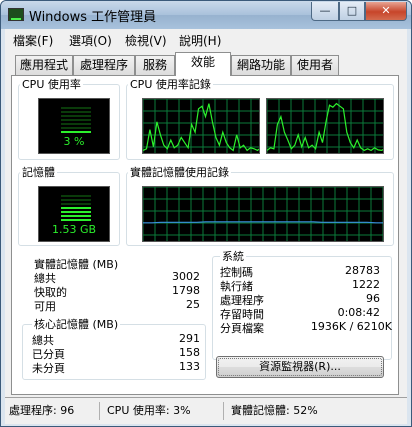 This screenshot has width=412, height=427. Describe the element at coordinates (242, 328) in the screenshot. I see `system-pagefile-label: 分頁檔案` at that location.